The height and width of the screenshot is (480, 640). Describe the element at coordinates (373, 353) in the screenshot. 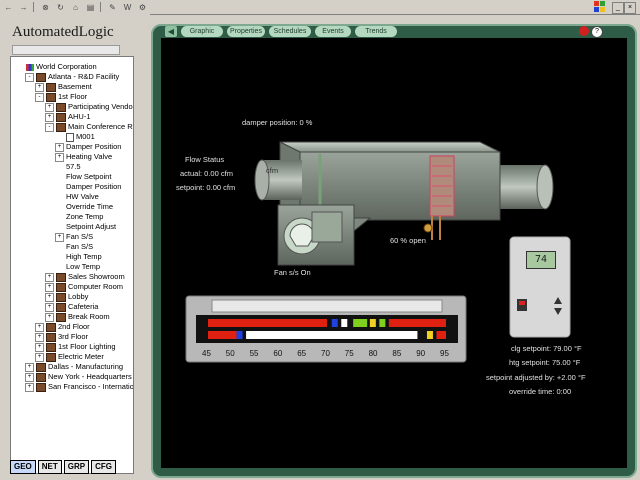

I see `temp-tick-label: 80` at that location.